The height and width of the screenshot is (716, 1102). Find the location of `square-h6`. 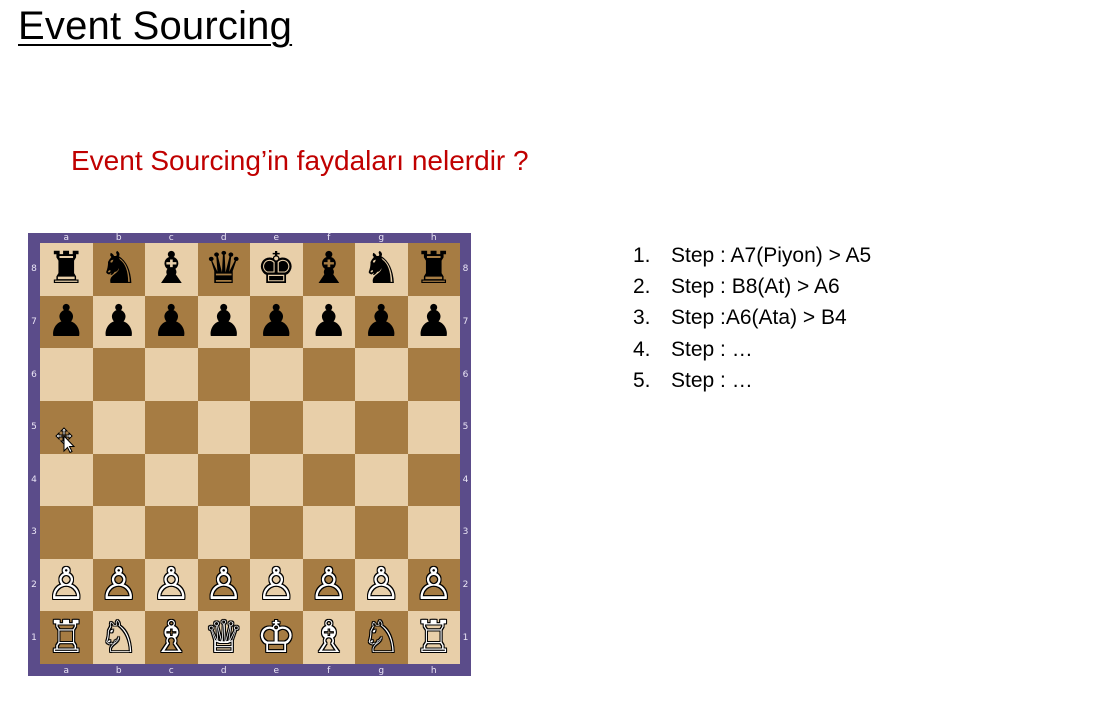

square-h6 is located at coordinates (433, 374).